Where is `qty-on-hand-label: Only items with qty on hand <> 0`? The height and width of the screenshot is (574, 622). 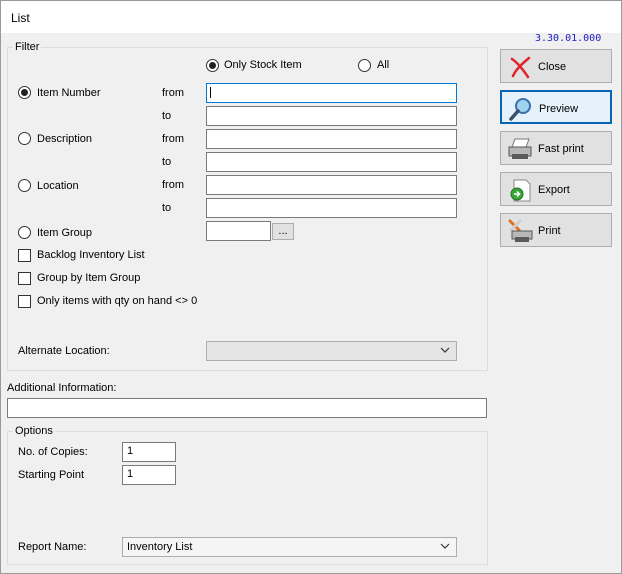
qty-on-hand-label: Only items with qty on hand <> 0 is located at coordinates (117, 301).